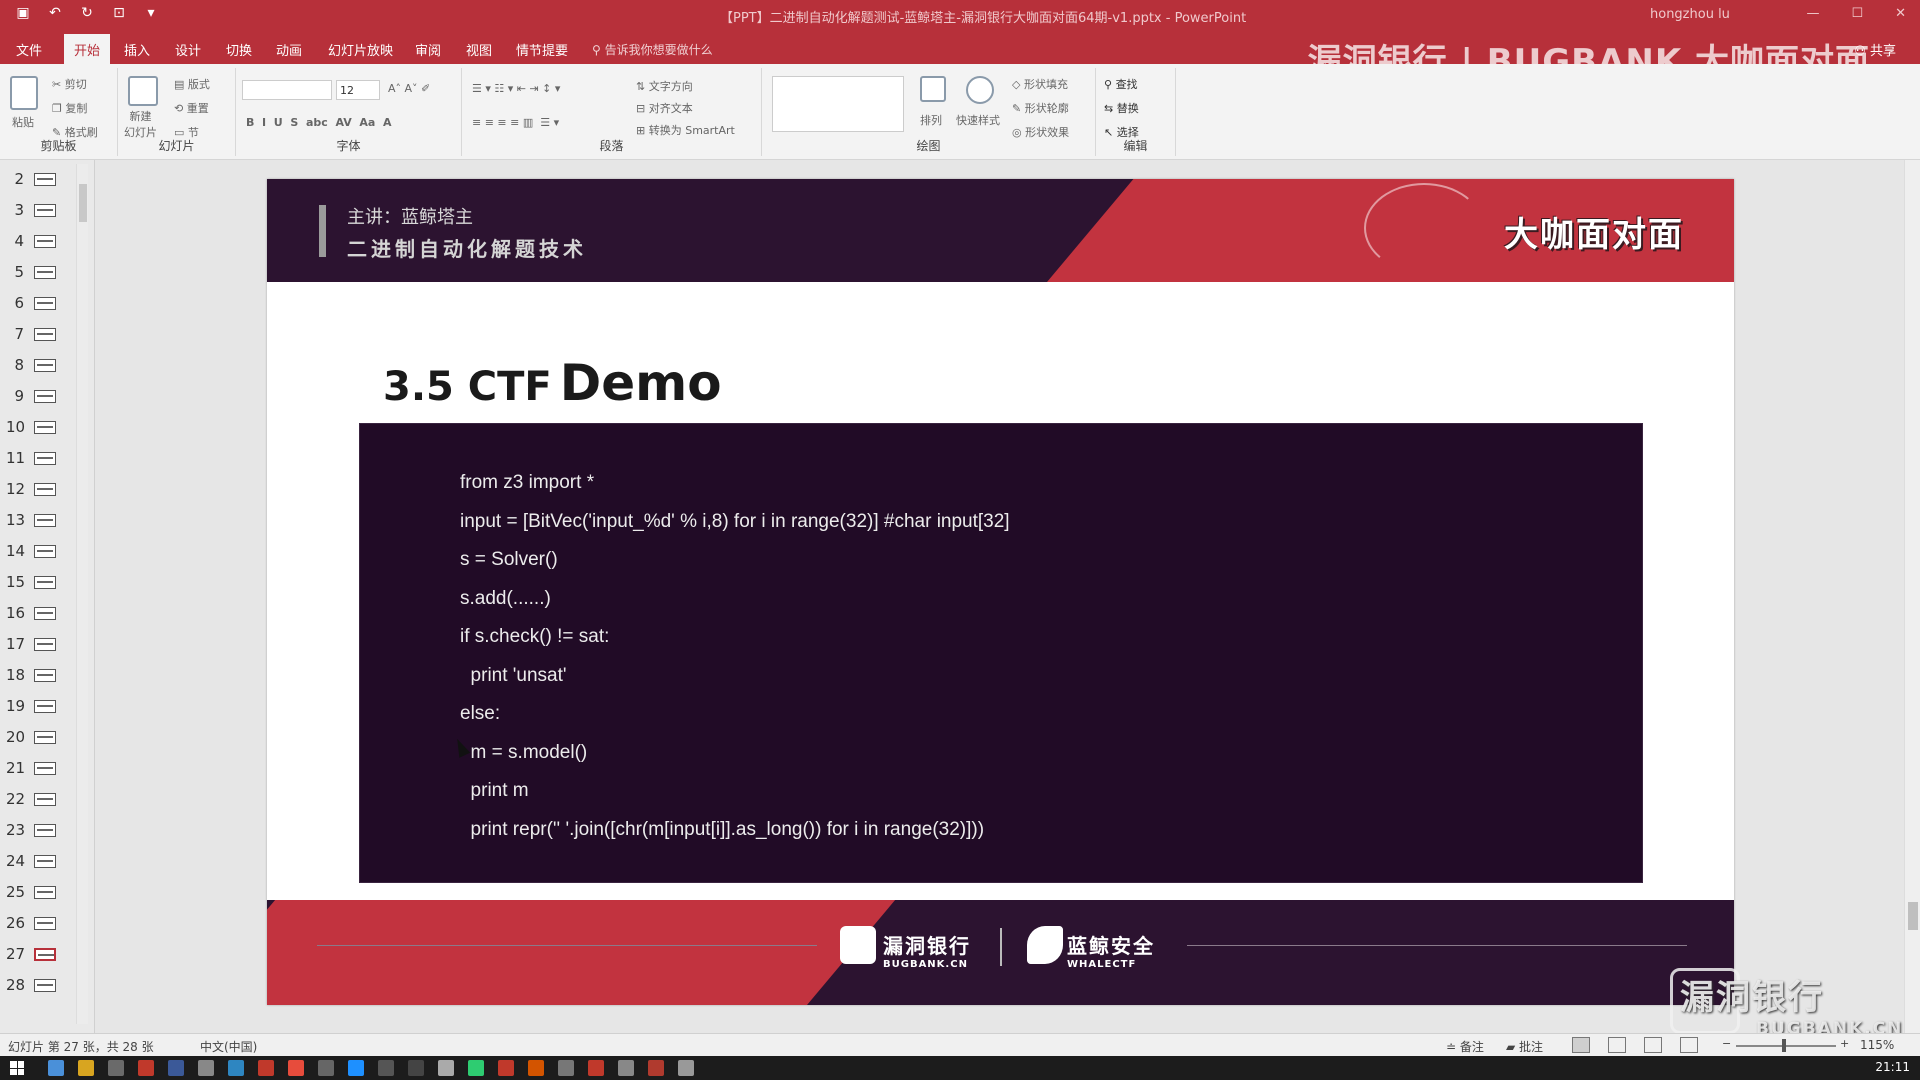 The image size is (1920, 1080). I want to click on customize-qat-icon: ▾, so click(151, 13).